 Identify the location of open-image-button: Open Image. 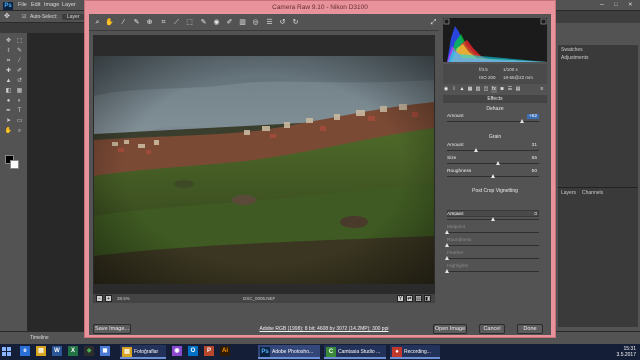
(450, 329).